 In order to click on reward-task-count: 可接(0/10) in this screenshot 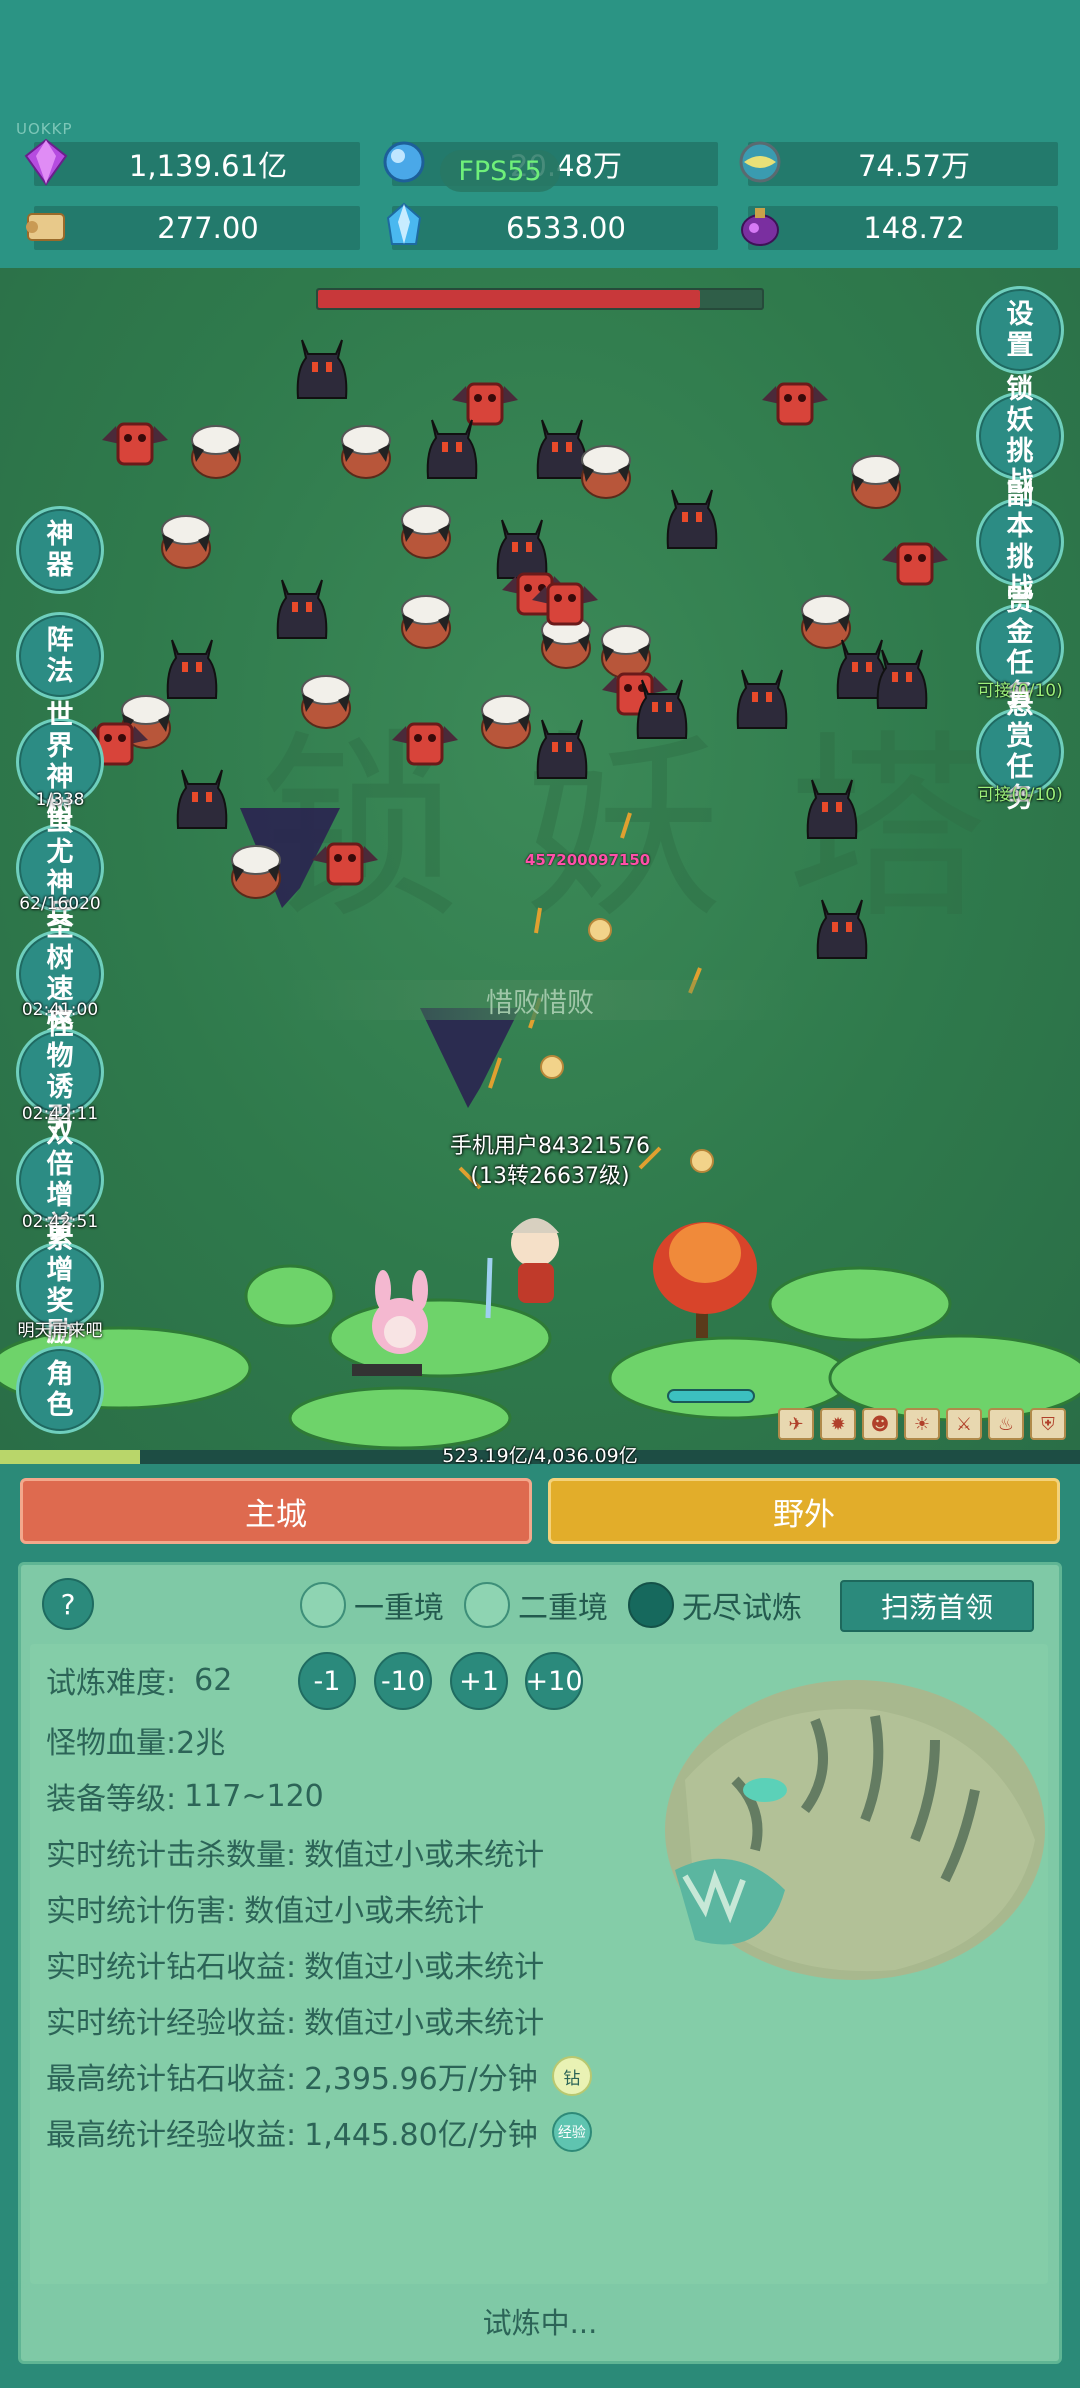, I will do `click(1020, 795)`.